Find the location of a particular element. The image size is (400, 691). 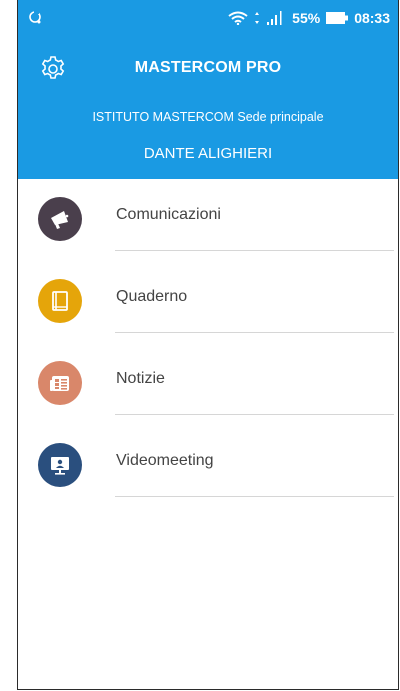

app-toolbar: MASTERCOM PRO is located at coordinates (208, 68).